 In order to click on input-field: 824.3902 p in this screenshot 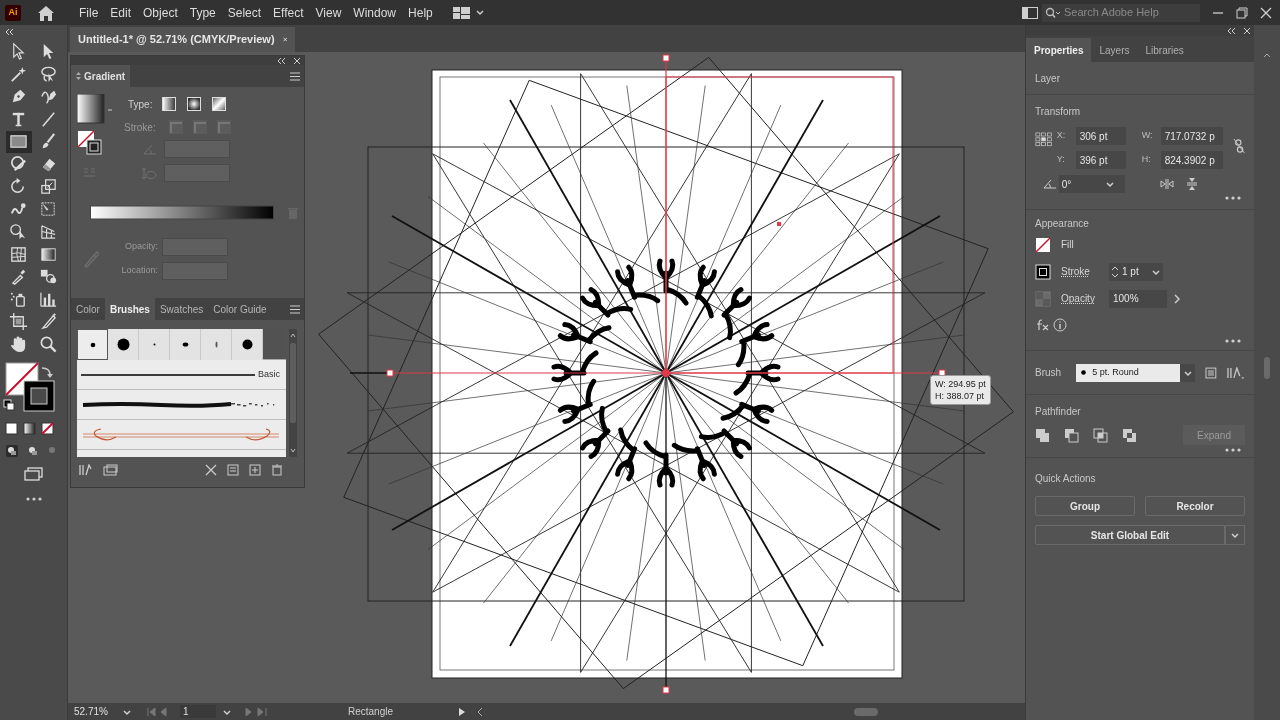, I will do `click(1191, 160)`.